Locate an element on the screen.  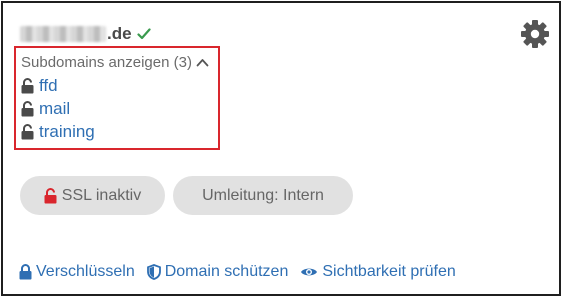
encrypt-link: Verschlüsseln is located at coordinates (77, 272).